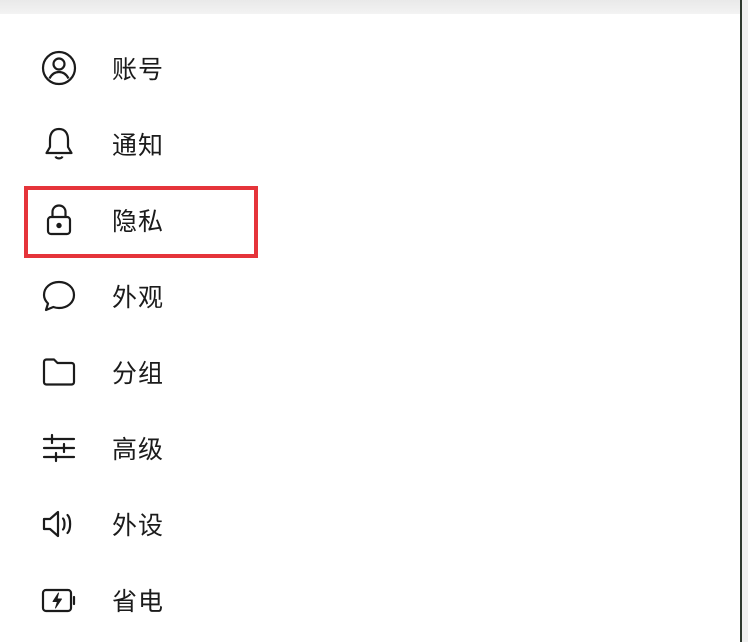 Image resolution: width=748 pixels, height=642 pixels. What do you see at coordinates (59, 372) in the screenshot?
I see `folder-icon` at bounding box center [59, 372].